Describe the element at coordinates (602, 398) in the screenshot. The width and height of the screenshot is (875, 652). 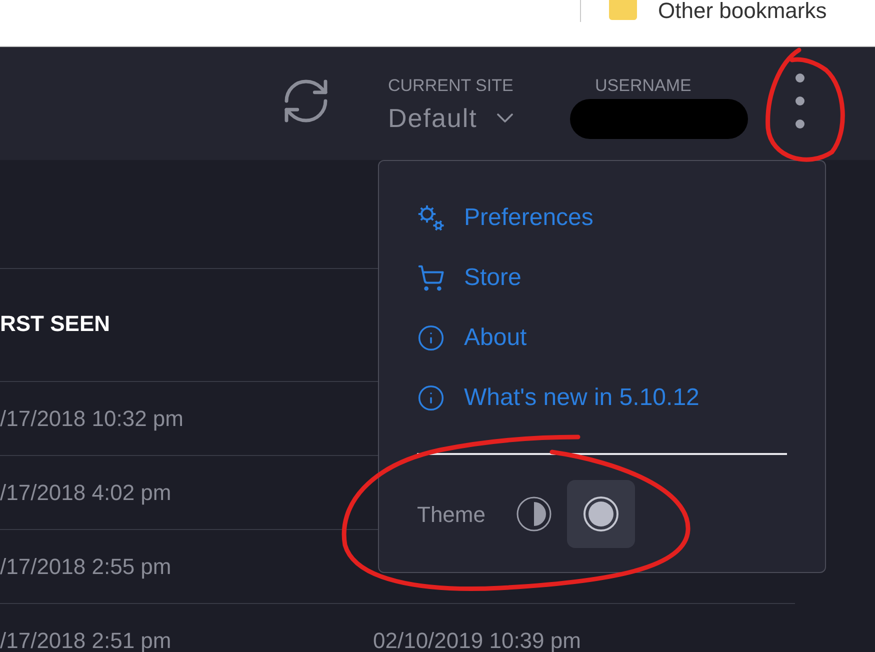
I see `menu-item: What's new in 5.10.12` at that location.